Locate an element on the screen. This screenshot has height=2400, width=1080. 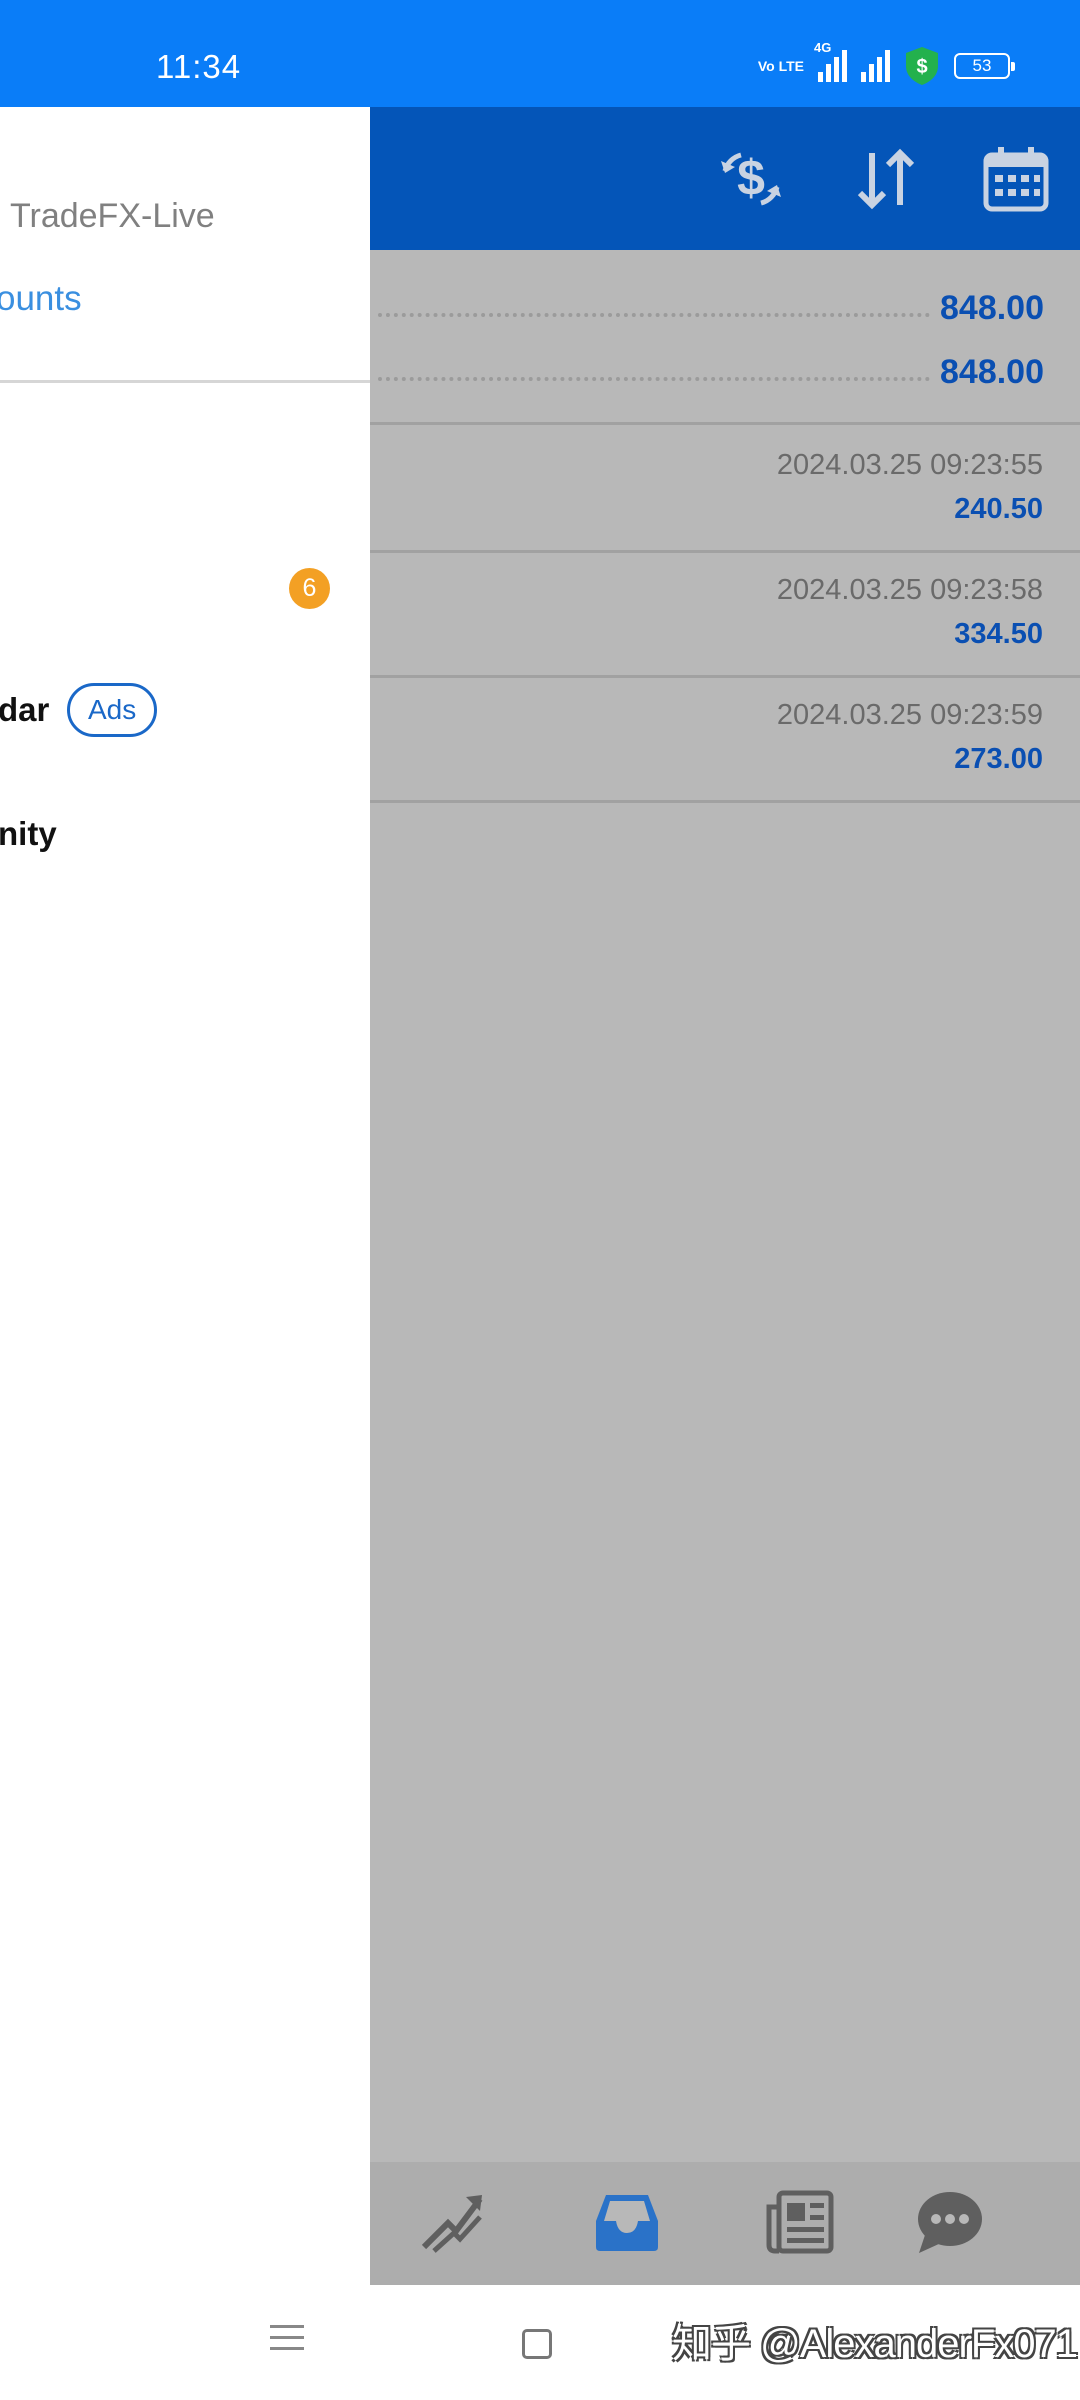
battery-icon: 53 is located at coordinates (984, 66).